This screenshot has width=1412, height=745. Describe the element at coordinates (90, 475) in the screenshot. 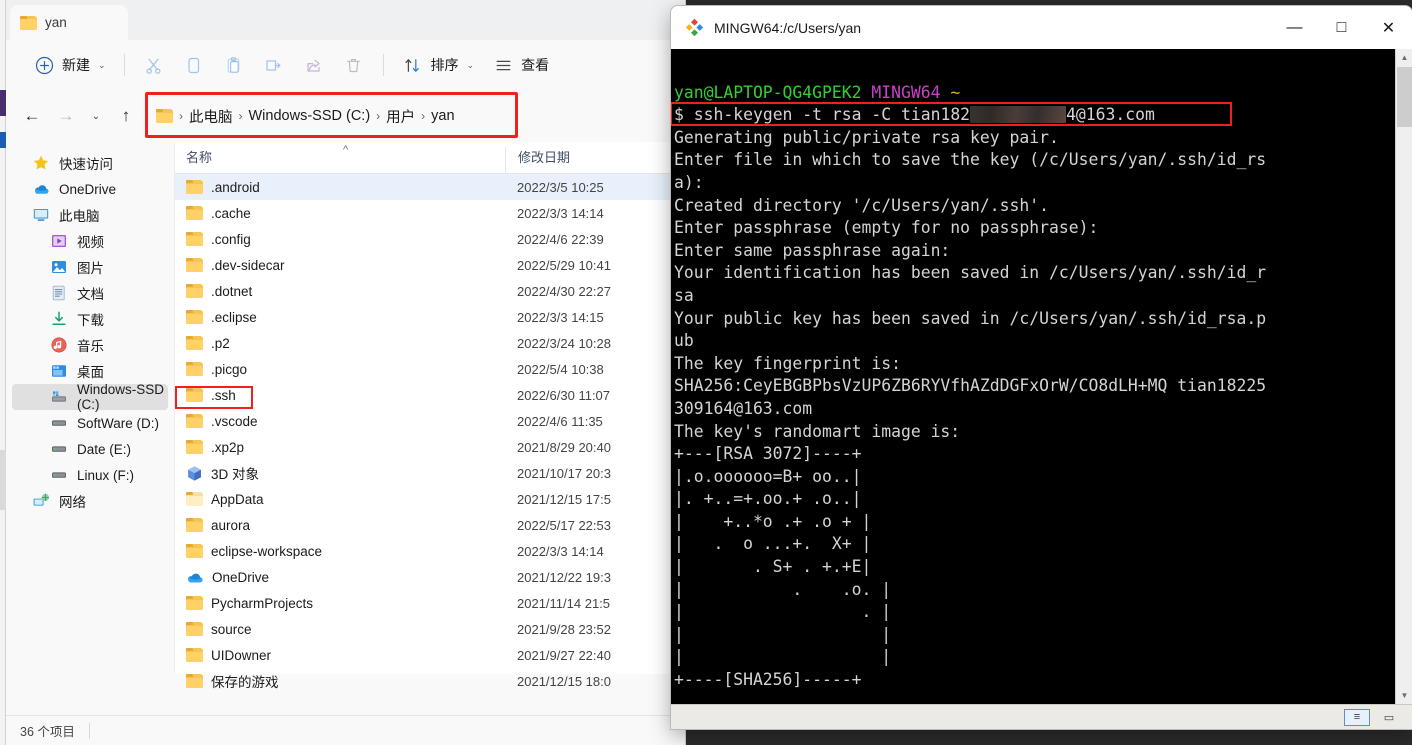

I see `sidebar-item-12: Linux (F:)` at that location.